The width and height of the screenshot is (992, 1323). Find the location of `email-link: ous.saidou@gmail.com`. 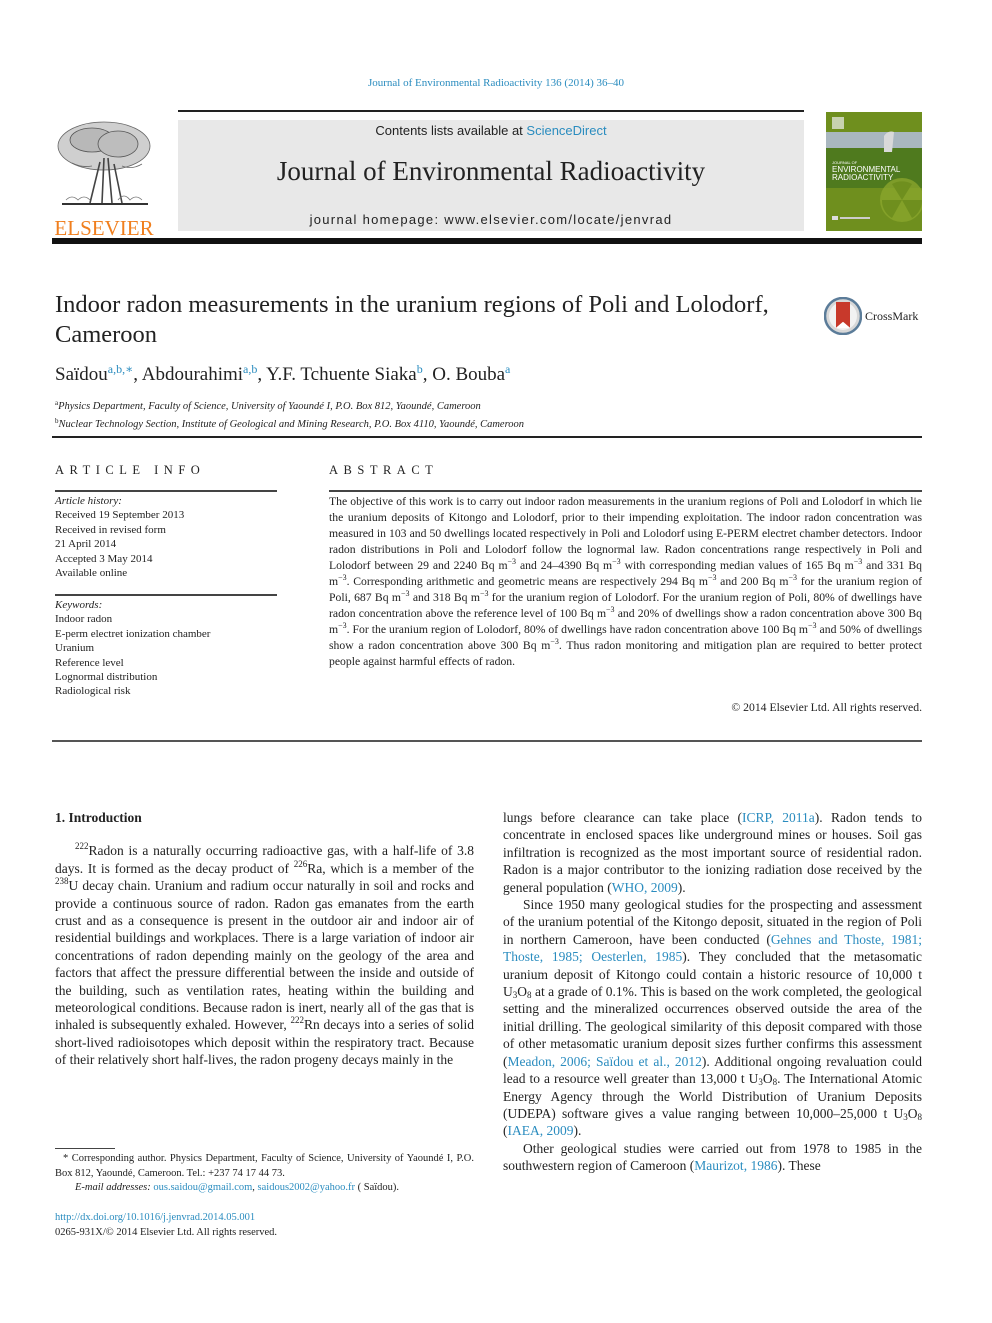

email-link: ous.saidou@gmail.com is located at coordinates (202, 1187).